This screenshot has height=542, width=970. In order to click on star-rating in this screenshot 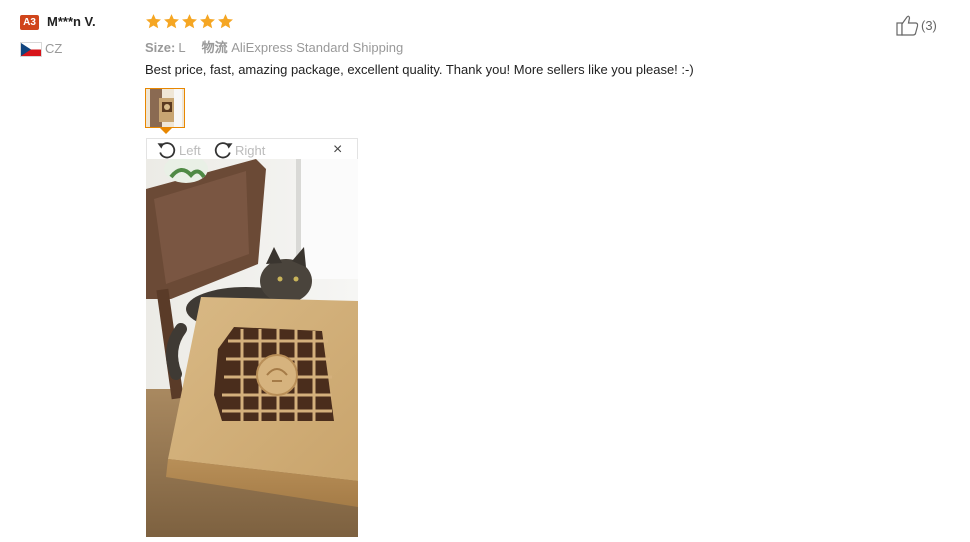, I will do `click(189, 21)`.